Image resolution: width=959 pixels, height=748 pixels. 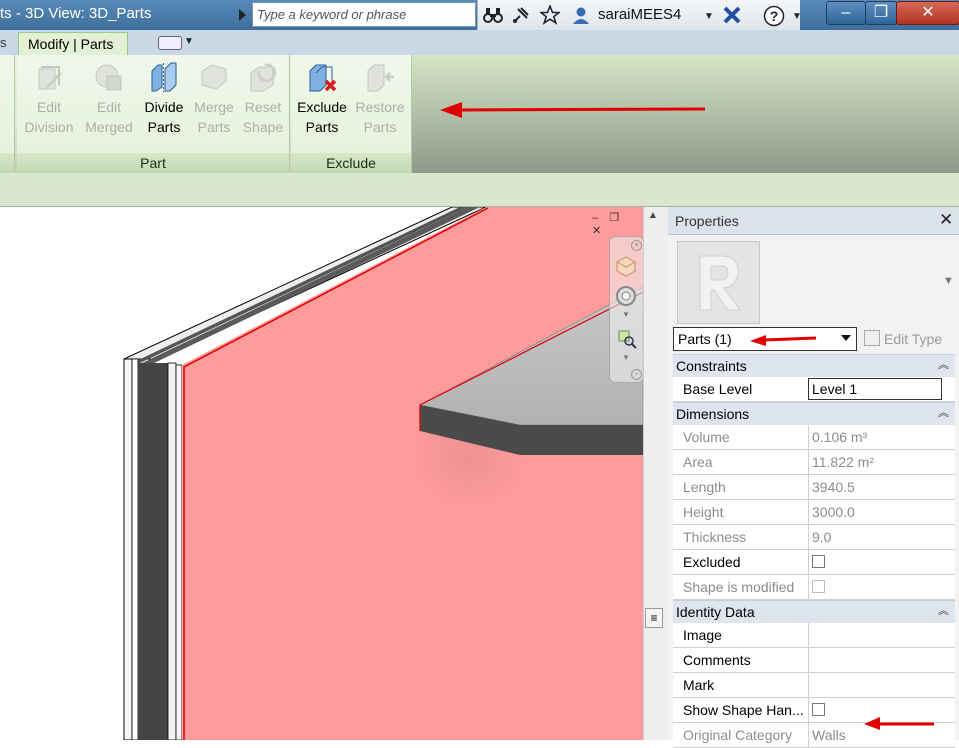 I want to click on property-label: Excluded, so click(x=712, y=562).